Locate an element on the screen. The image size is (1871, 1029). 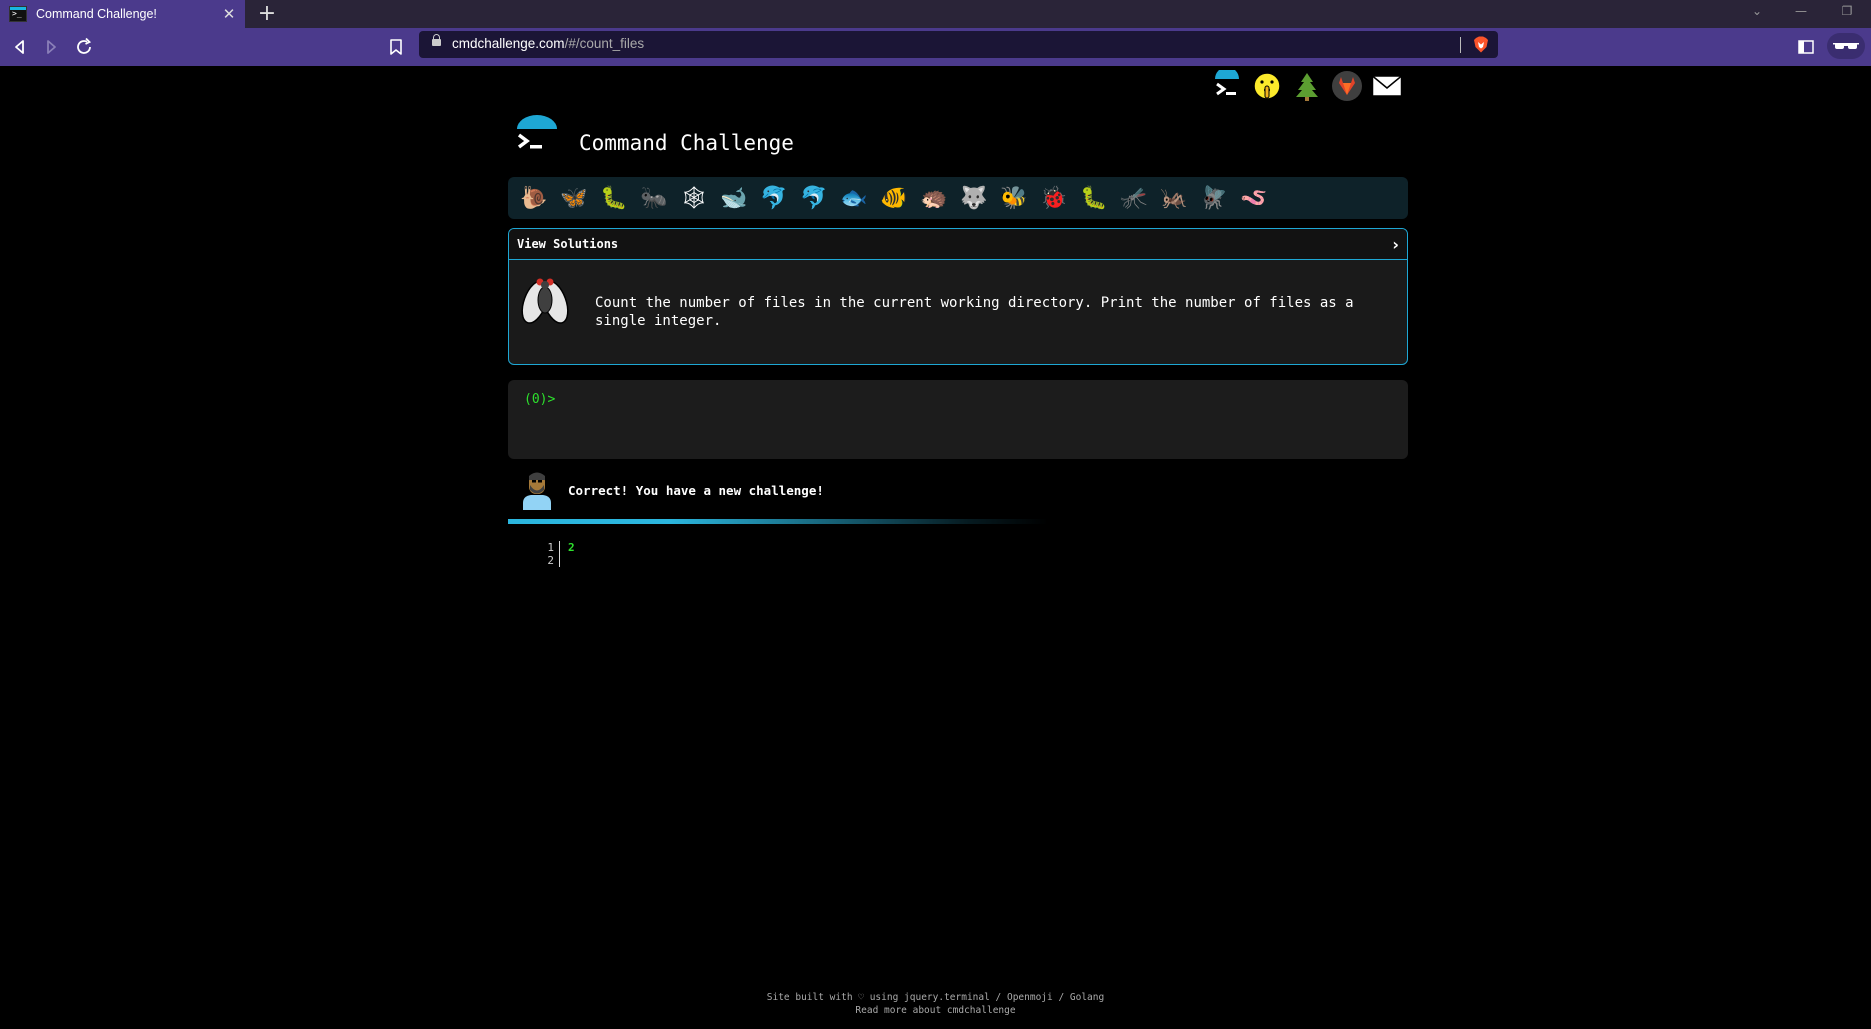
progress-bar is located at coordinates (778, 521).